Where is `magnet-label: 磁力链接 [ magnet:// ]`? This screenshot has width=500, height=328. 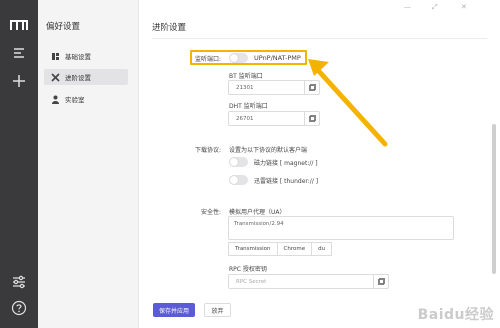
magnet-label: 磁力链接 [ magnet:// ] is located at coordinates (286, 163).